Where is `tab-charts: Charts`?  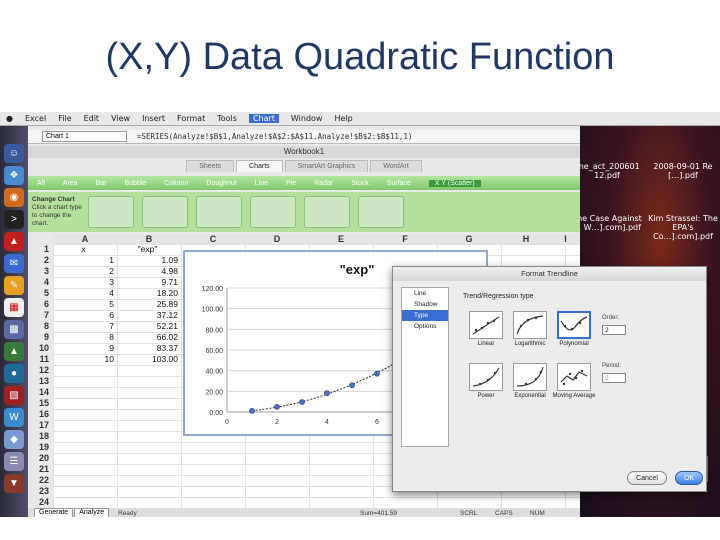 tab-charts: Charts is located at coordinates (259, 166).